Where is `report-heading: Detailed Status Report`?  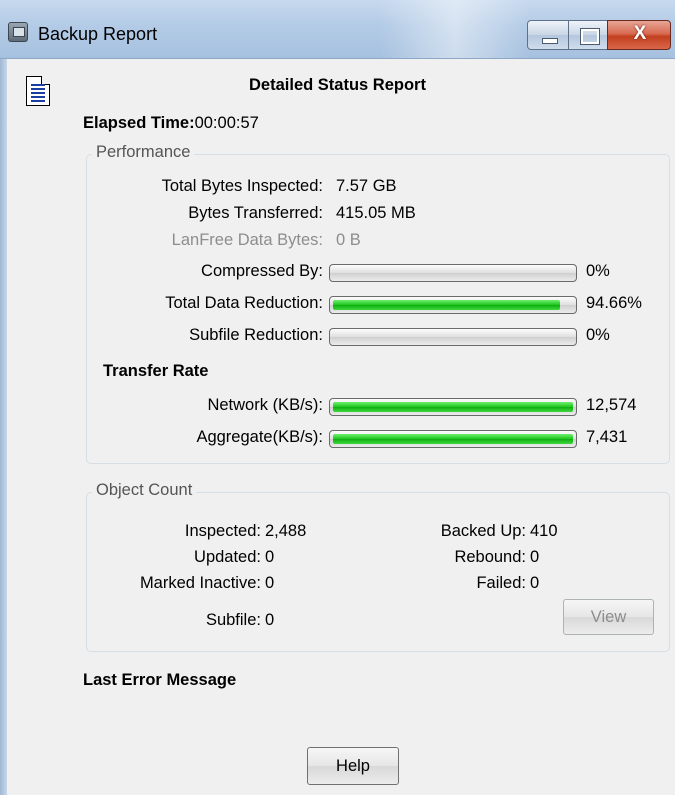
report-heading: Detailed Status Report is located at coordinates (337, 85).